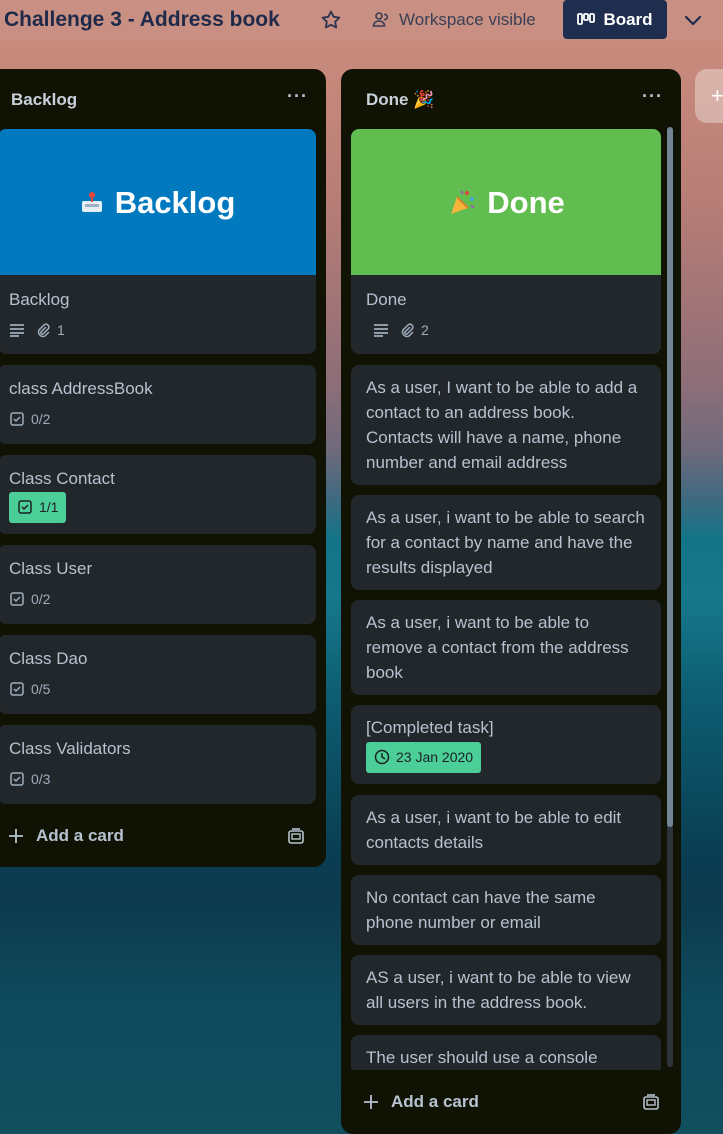 The height and width of the screenshot is (1134, 723). Describe the element at coordinates (511, 1080) in the screenshot. I see `list-footer-bg` at that location.